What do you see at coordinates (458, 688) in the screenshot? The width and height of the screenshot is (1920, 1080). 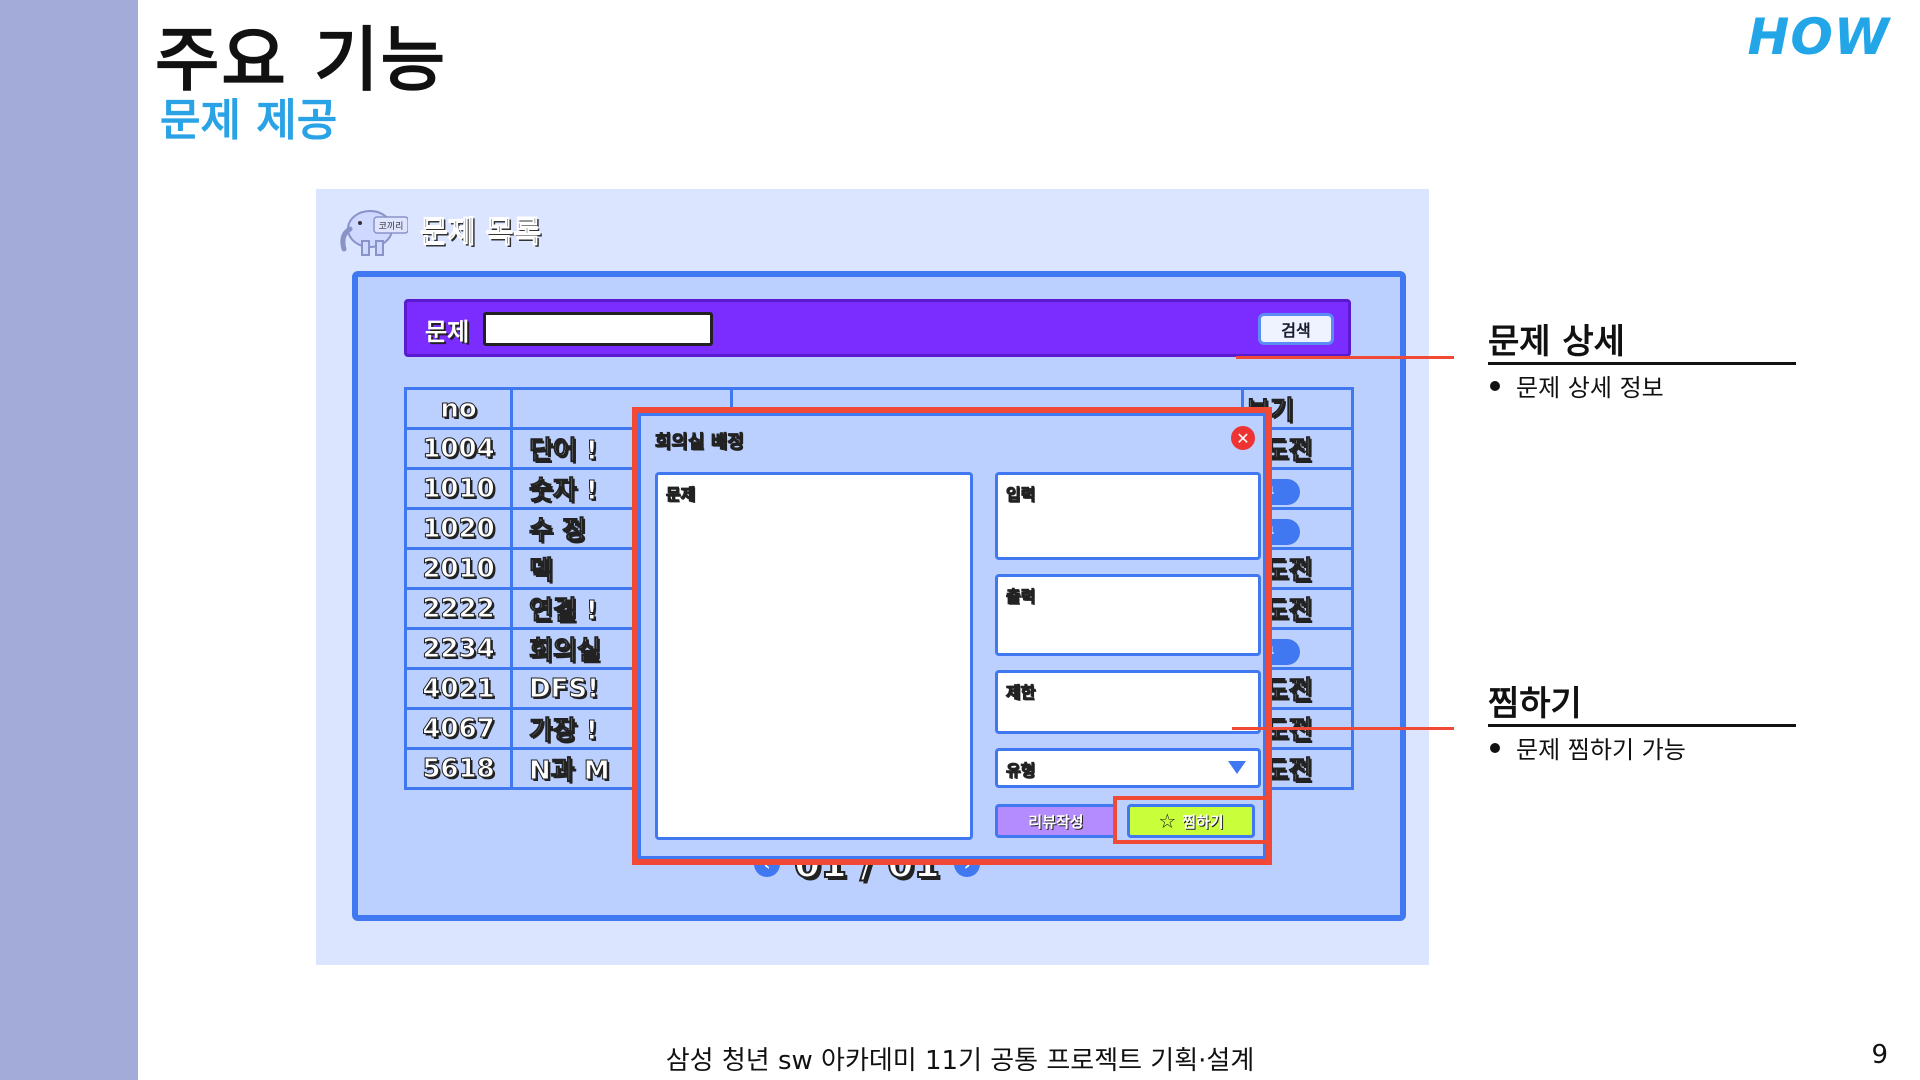 I see `row-no: 4021` at bounding box center [458, 688].